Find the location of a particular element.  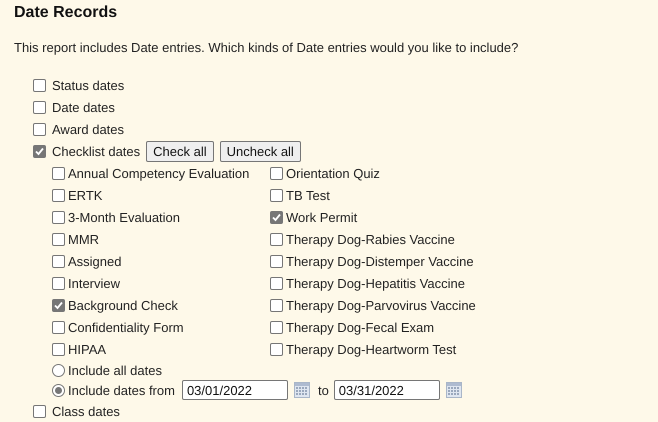

checkbox-label: HIPAA is located at coordinates (87, 349).